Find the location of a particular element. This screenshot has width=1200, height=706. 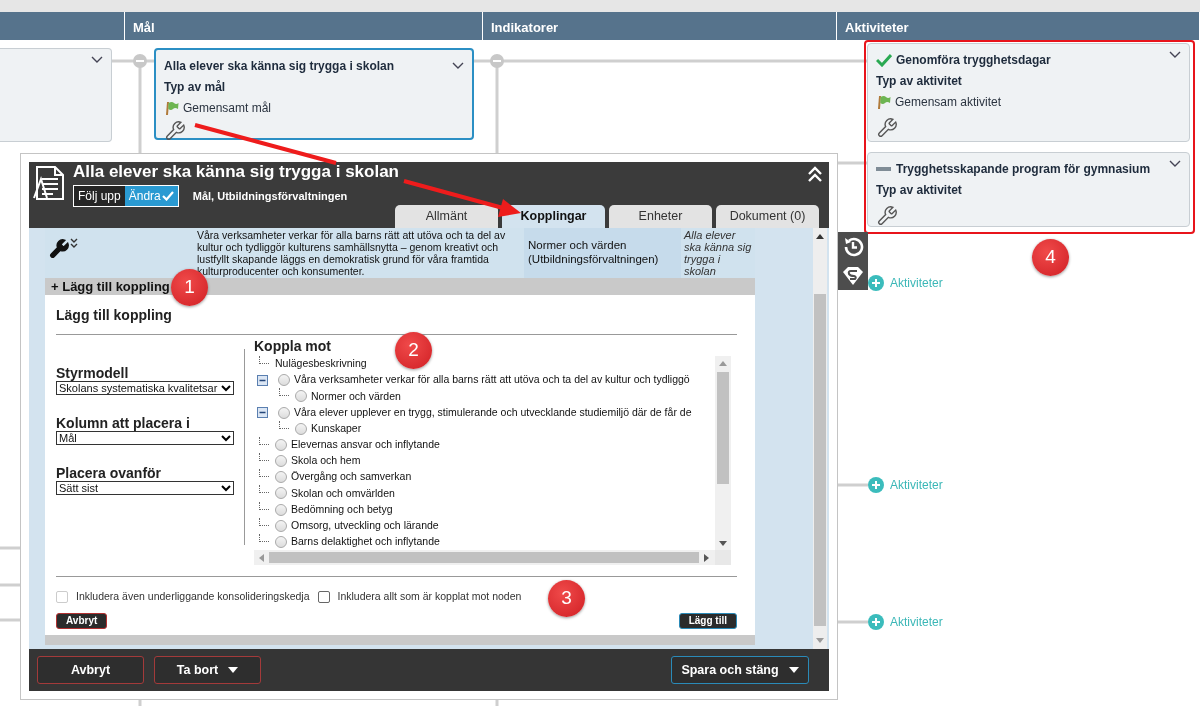

document-icon is located at coordinates (50, 183).